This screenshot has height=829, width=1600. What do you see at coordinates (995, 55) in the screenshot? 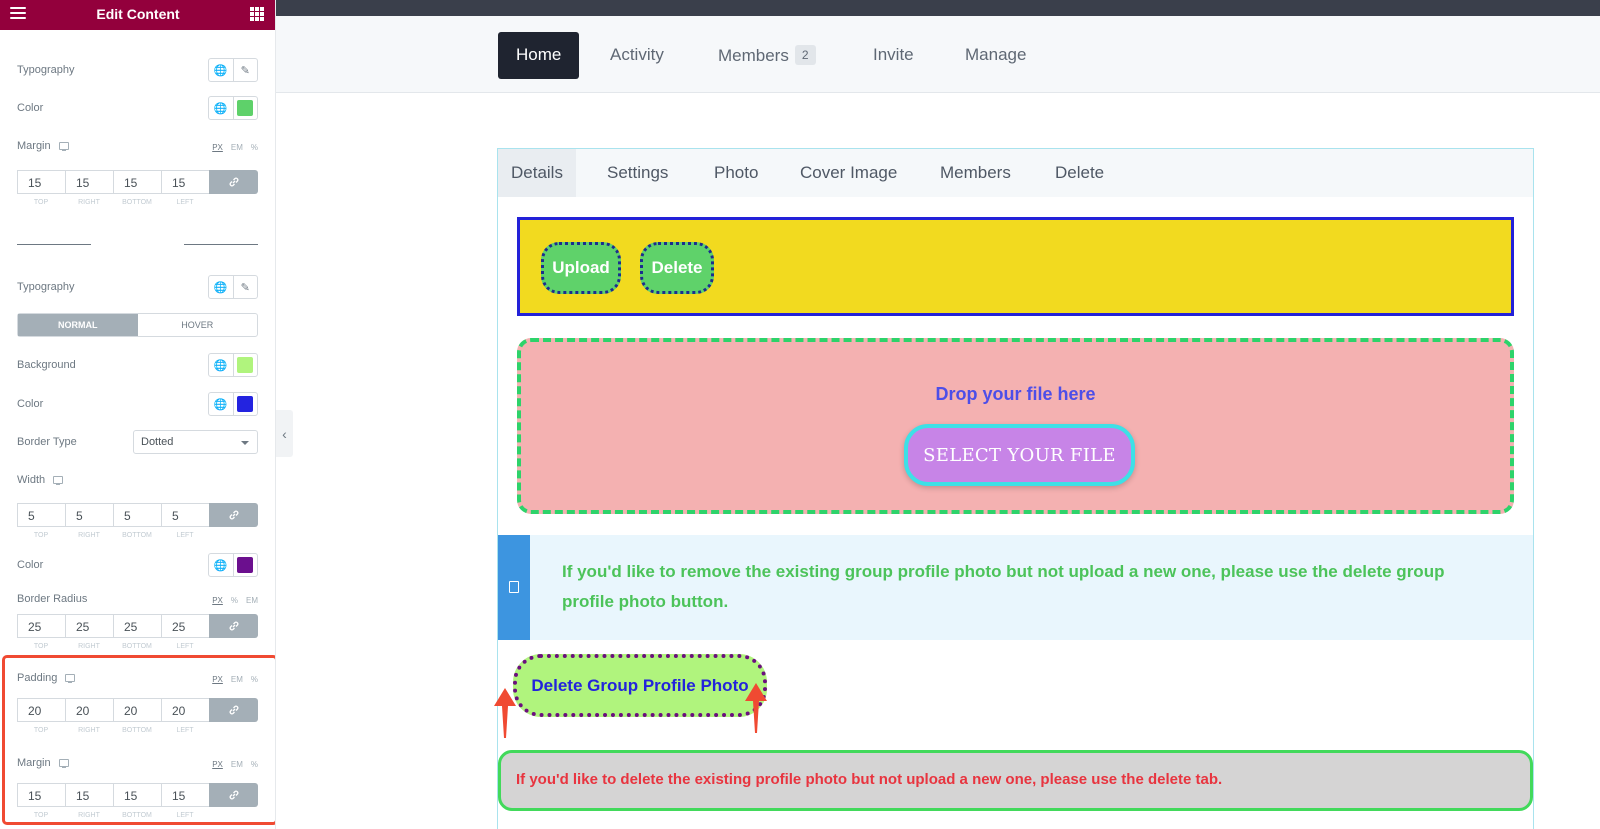
I see `nav-manage: Manage` at bounding box center [995, 55].